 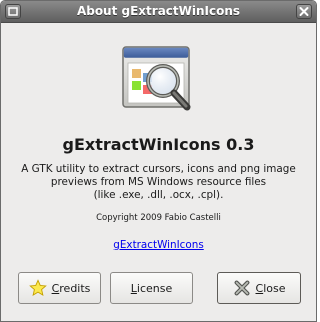 I want to click on close-x-icon, so click(x=241, y=288).